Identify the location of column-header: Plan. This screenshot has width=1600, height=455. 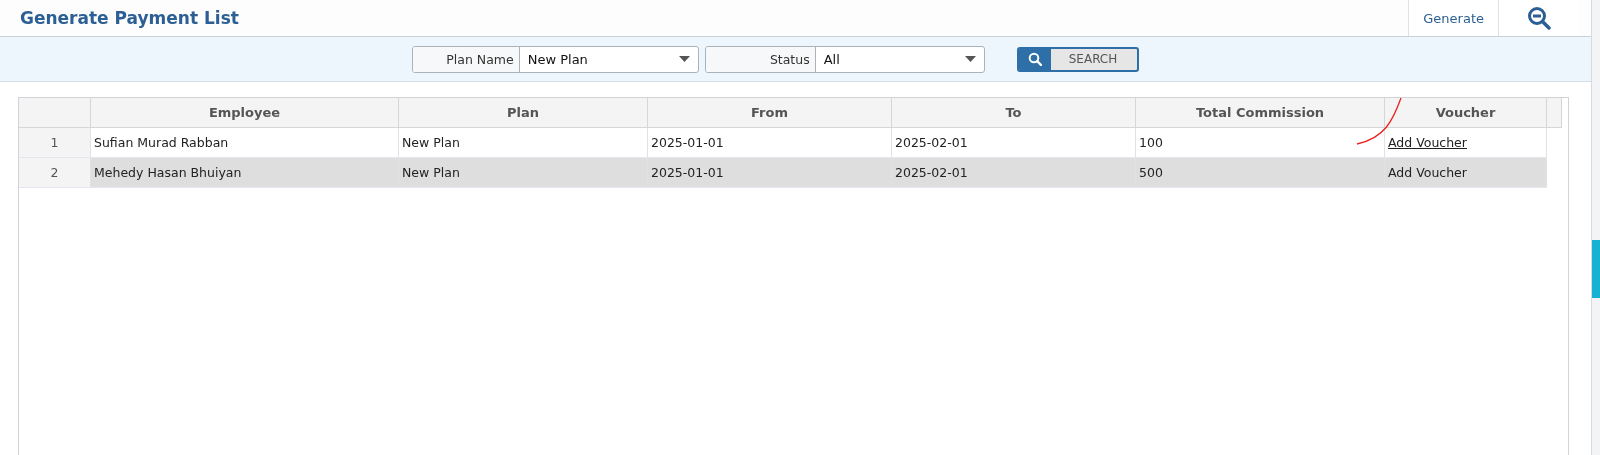
(523, 113).